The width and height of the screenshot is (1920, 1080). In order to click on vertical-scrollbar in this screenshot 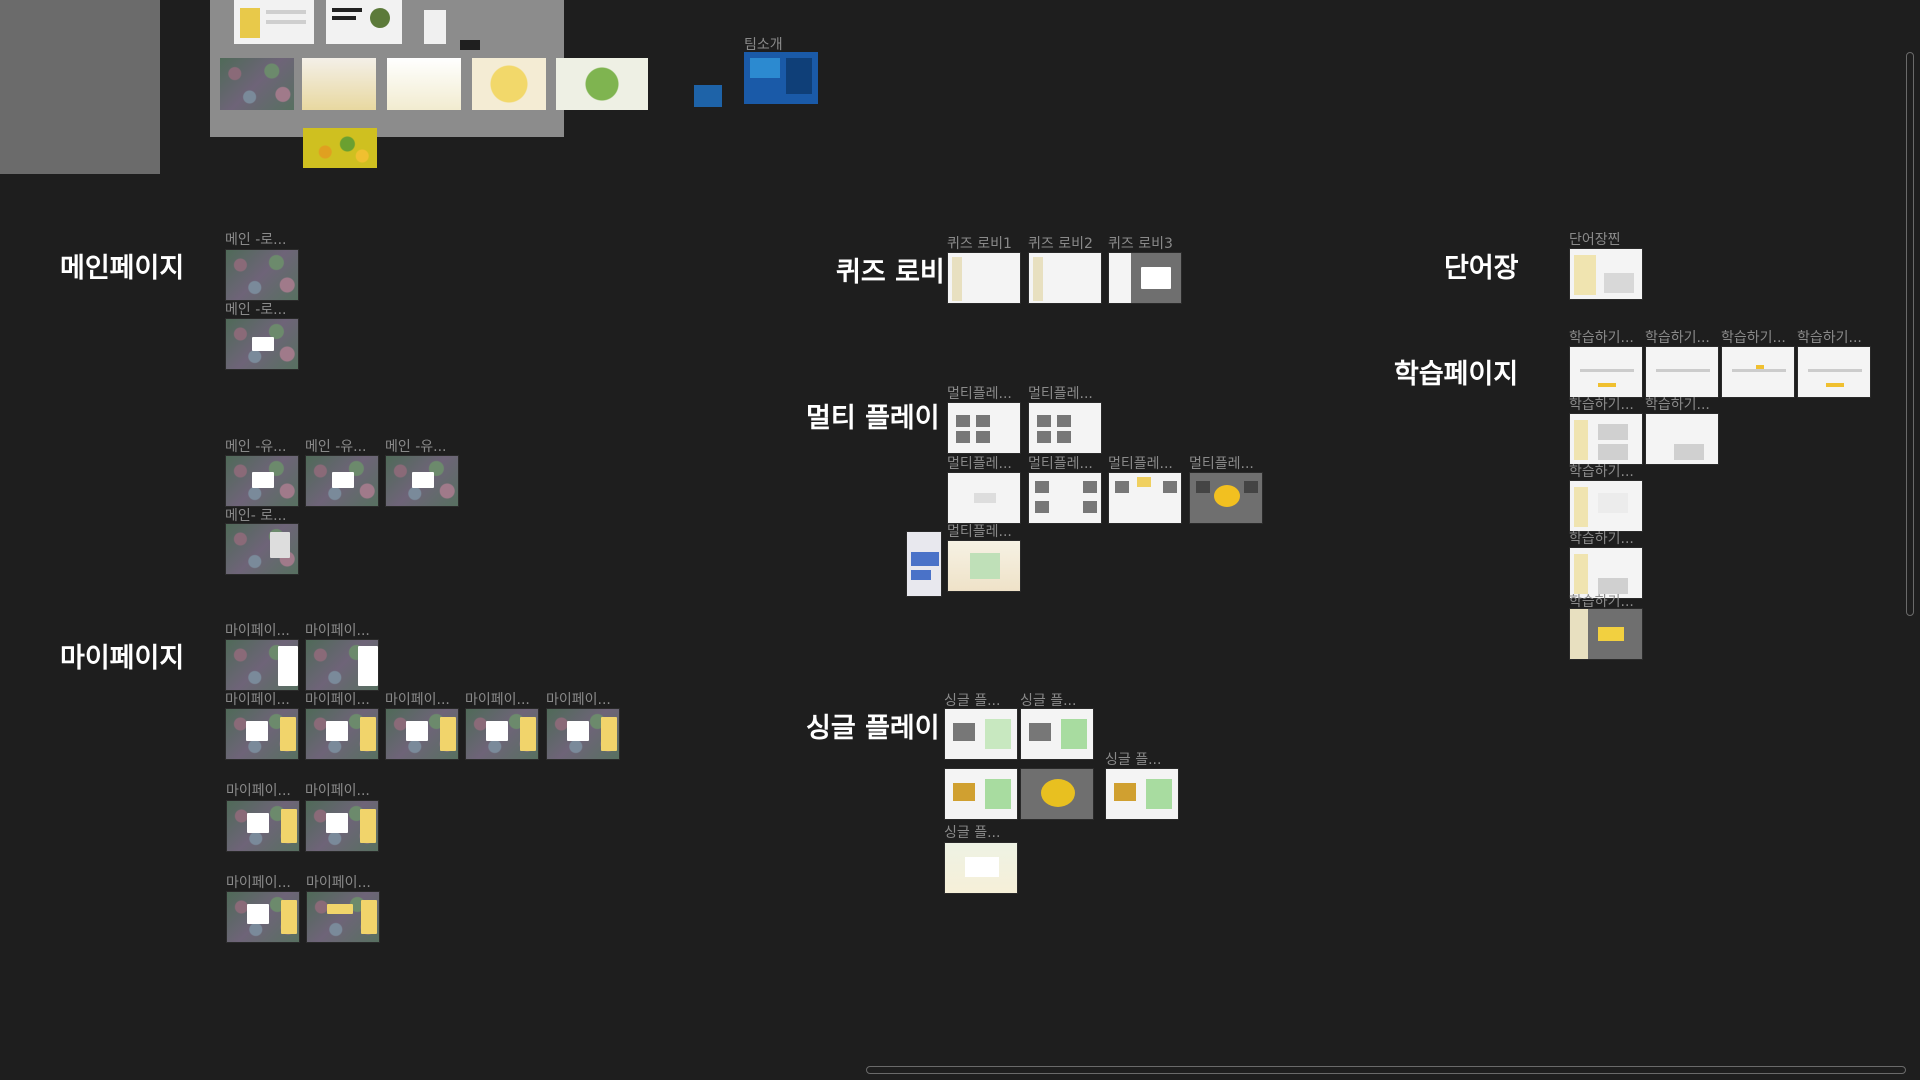, I will do `click(1910, 334)`.